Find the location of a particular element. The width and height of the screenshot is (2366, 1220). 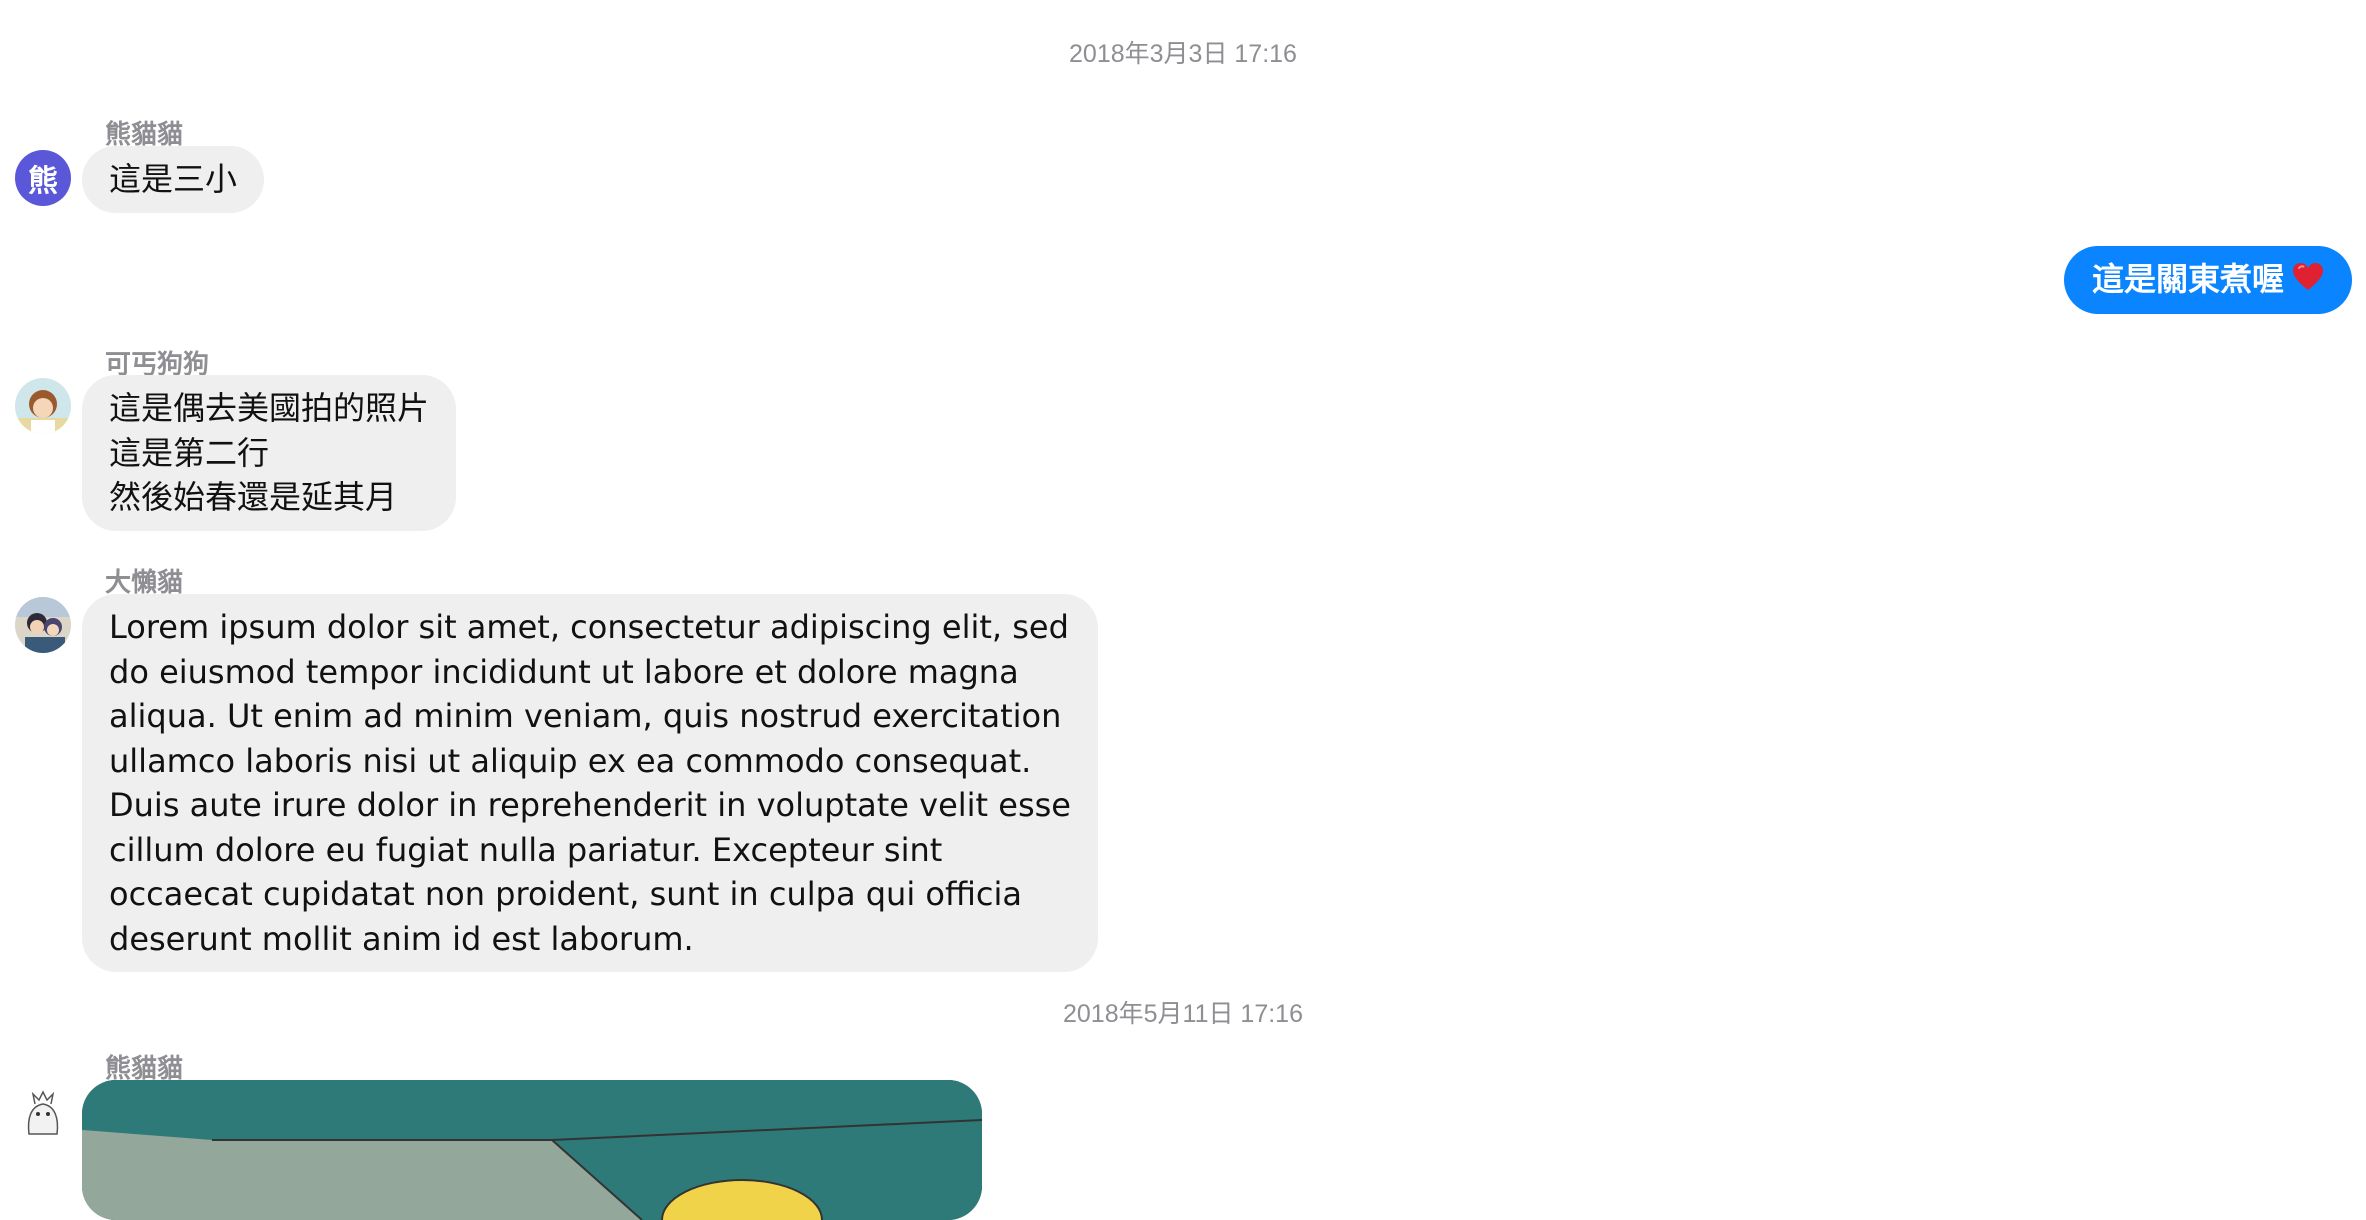

incoming-message-bubble: 這是三小 is located at coordinates (173, 179).